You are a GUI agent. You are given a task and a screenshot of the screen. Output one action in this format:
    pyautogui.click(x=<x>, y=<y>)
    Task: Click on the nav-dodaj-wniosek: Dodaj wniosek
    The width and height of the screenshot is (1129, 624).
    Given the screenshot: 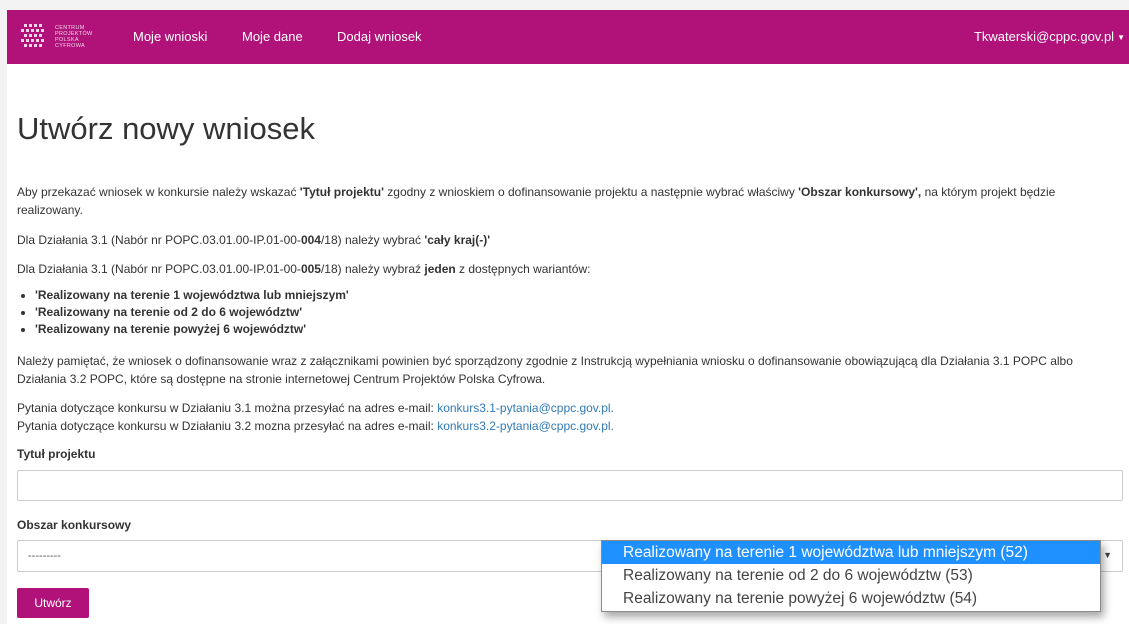 What is the action you would take?
    pyautogui.click(x=379, y=36)
    